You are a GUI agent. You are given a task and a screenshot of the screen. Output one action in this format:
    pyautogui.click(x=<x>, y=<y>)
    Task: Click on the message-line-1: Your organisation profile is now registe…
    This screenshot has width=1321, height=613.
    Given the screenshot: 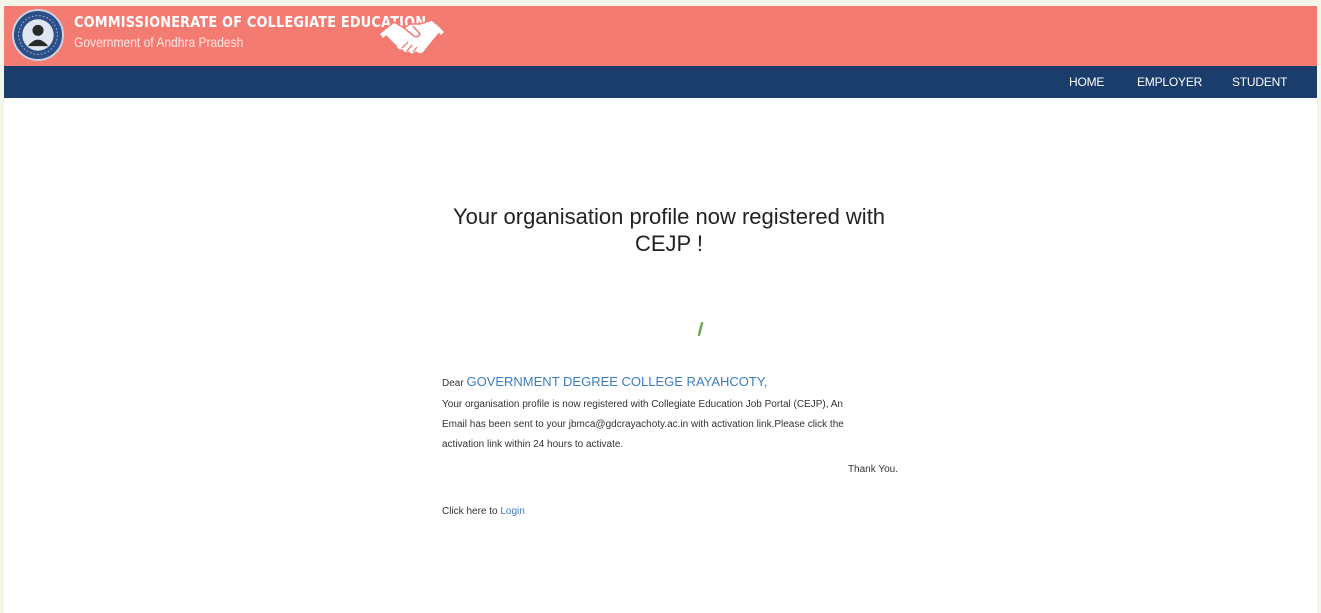 What is the action you would take?
    pyautogui.click(x=642, y=404)
    